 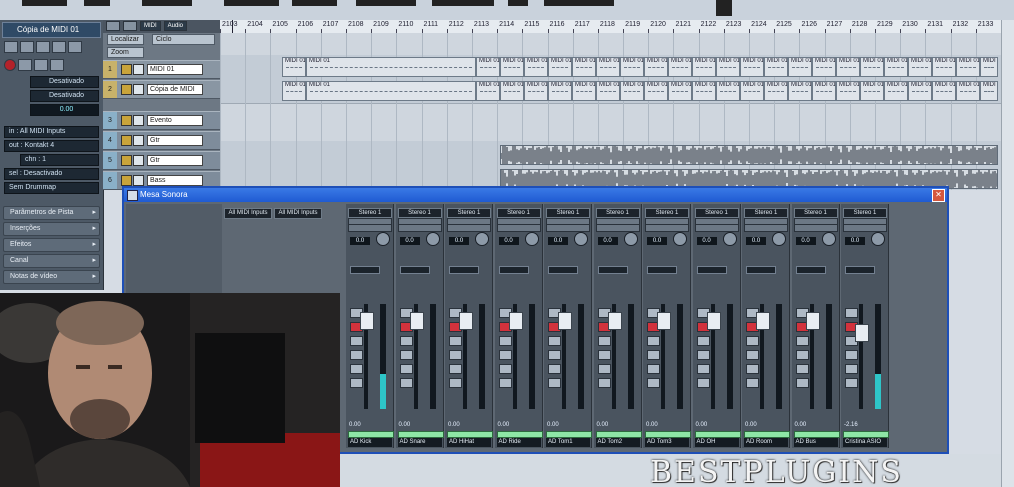 What do you see at coordinates (749, 155) in the screenshot?
I see `audio-event` at bounding box center [749, 155].